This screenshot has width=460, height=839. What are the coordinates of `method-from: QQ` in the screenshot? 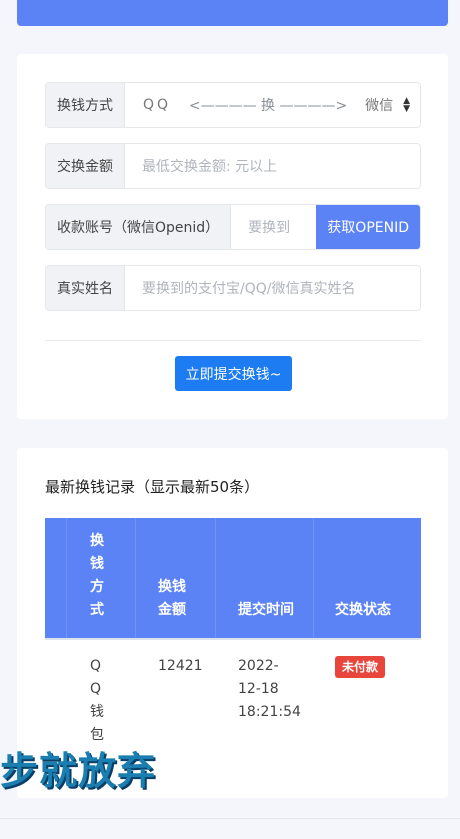 It's located at (157, 105).